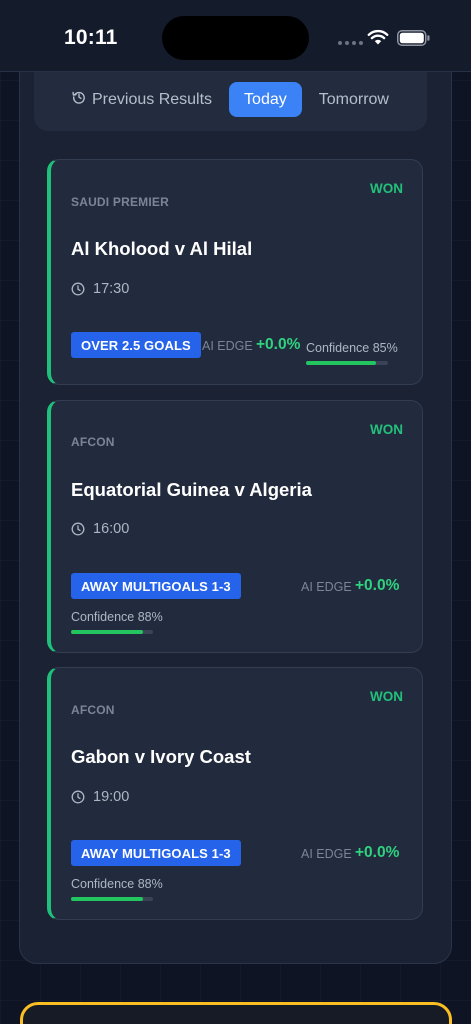 The image size is (471, 1024). I want to click on cellular-signal-icon, so click(350, 43).